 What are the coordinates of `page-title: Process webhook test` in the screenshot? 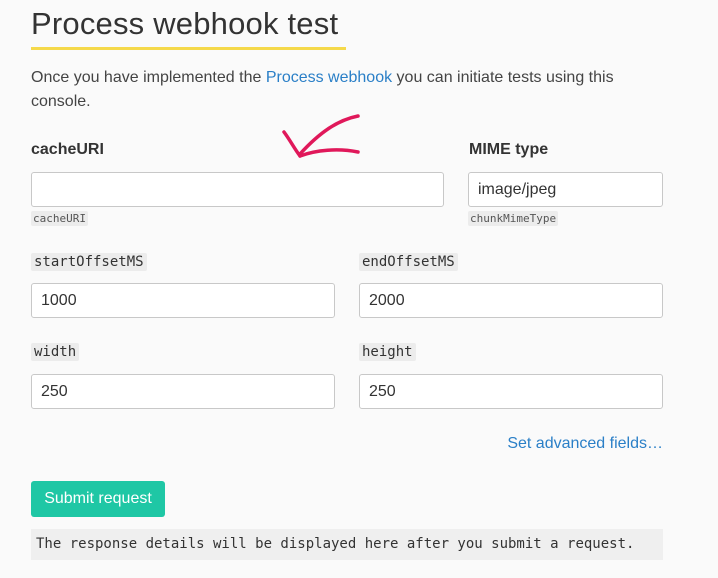 It's located at (185, 23).